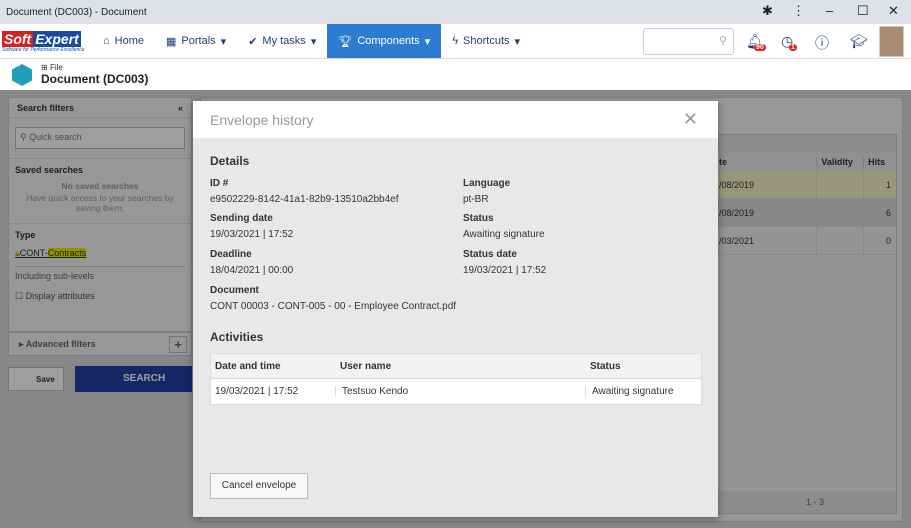 The image size is (911, 528). What do you see at coordinates (43, 49) in the screenshot?
I see `logo-tagline: Software for Performance Excellence` at bounding box center [43, 49].